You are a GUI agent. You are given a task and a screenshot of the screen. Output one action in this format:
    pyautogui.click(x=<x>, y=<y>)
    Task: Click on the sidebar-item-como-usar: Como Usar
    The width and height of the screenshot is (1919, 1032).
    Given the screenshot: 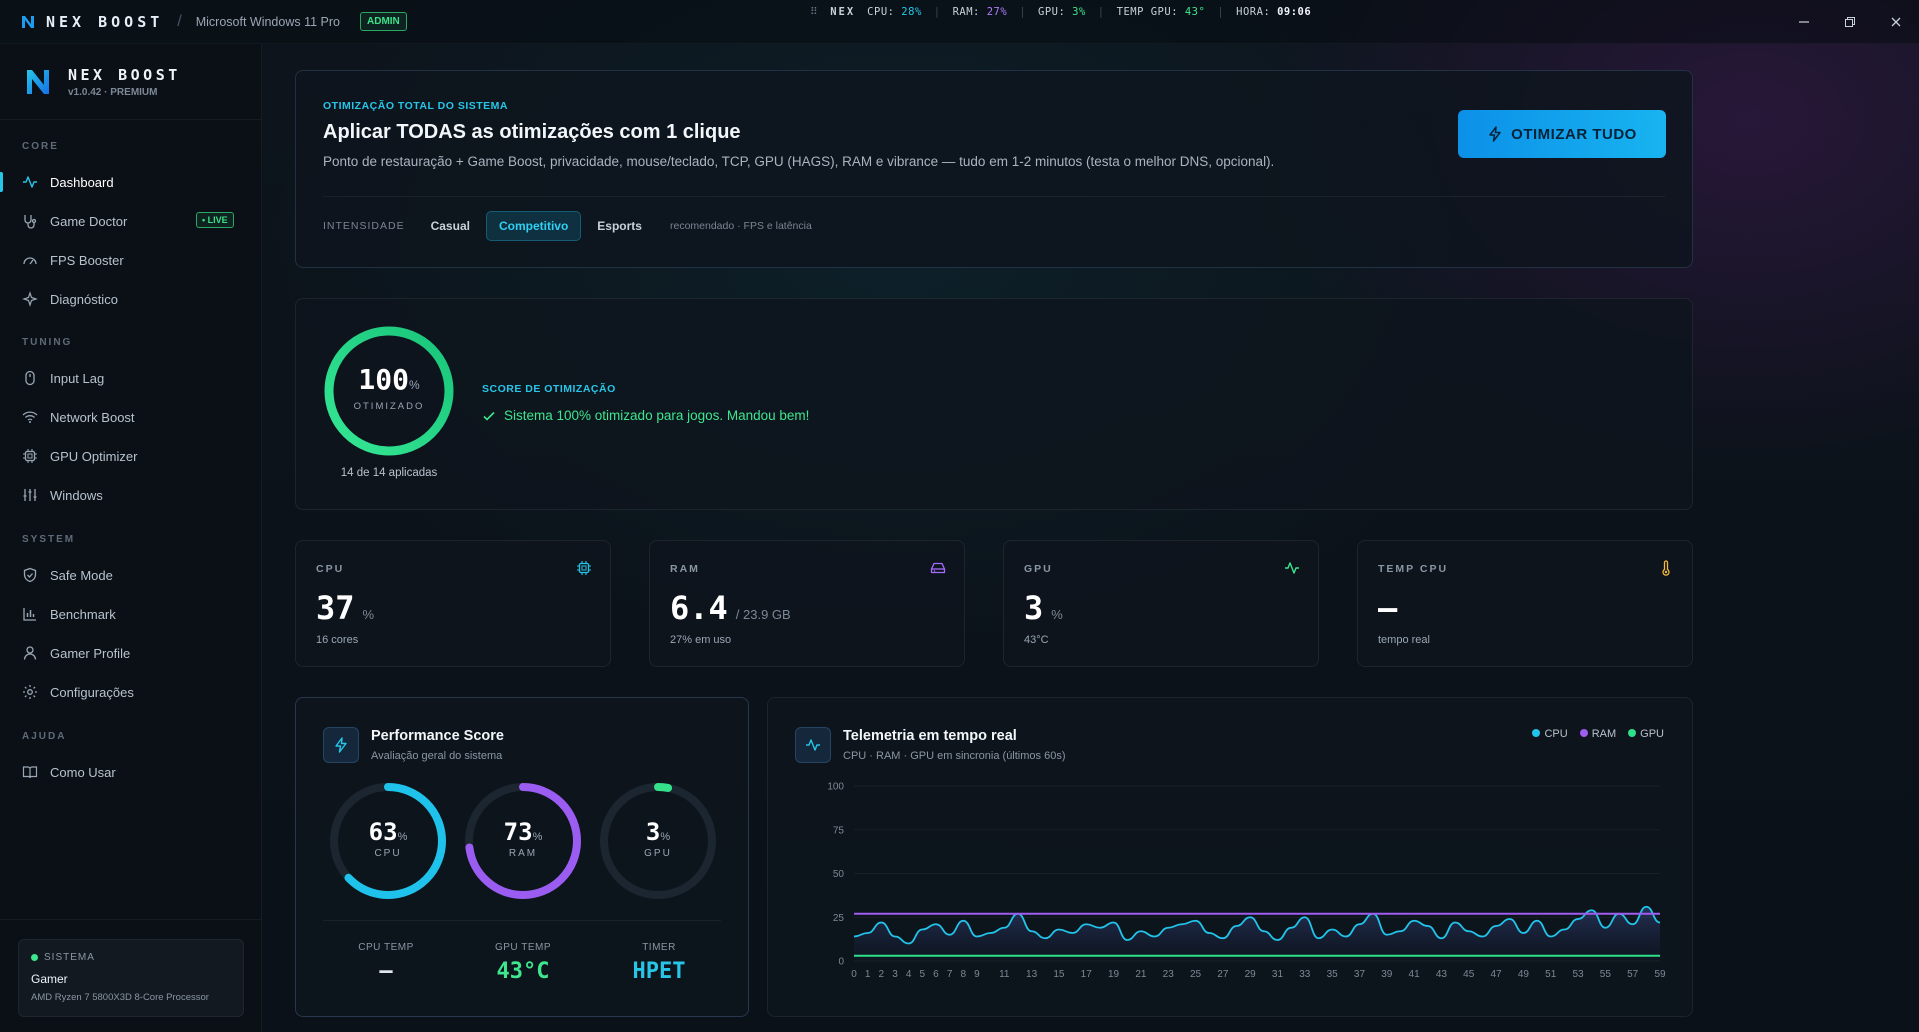 What is the action you would take?
    pyautogui.click(x=131, y=772)
    